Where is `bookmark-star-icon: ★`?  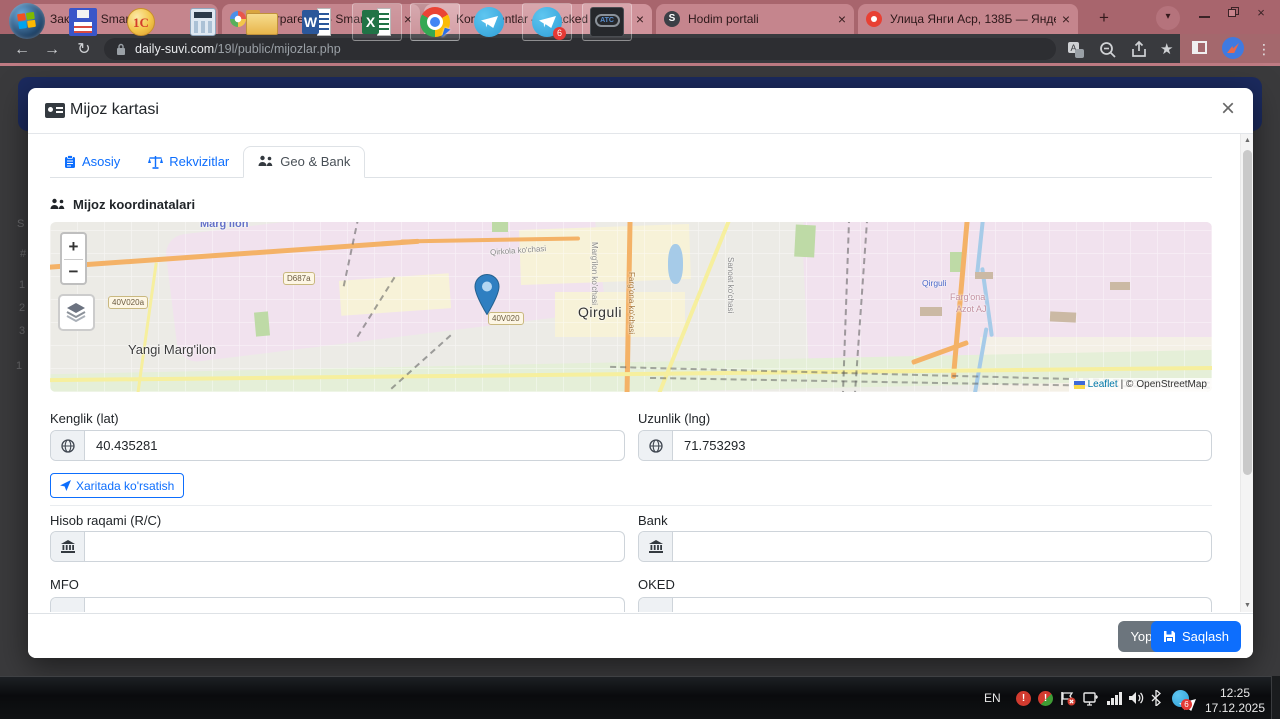
bookmark-star-icon: ★ is located at coordinates (1166, 49).